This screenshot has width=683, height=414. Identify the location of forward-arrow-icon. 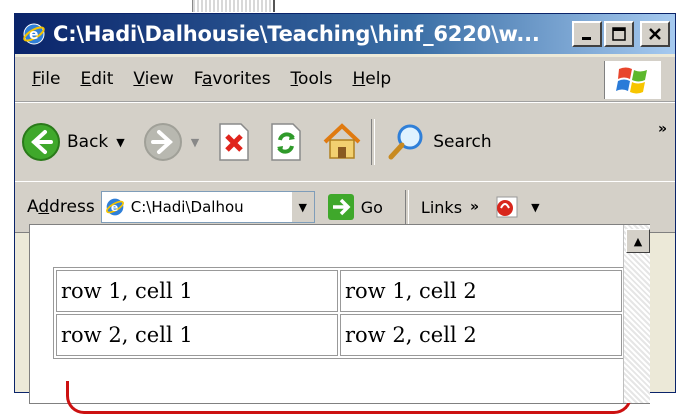
(162, 142).